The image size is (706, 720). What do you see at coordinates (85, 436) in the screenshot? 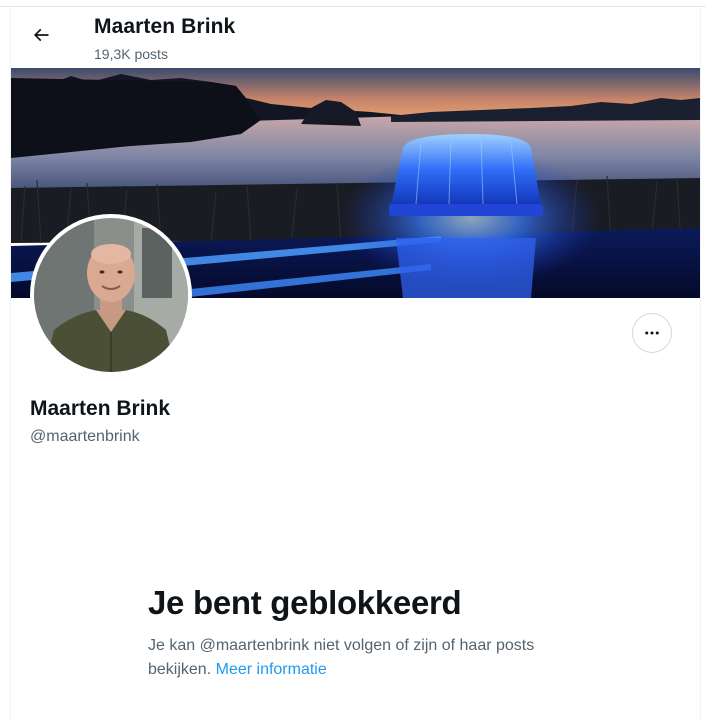
I see `profile-handle: @maartenbrink` at bounding box center [85, 436].